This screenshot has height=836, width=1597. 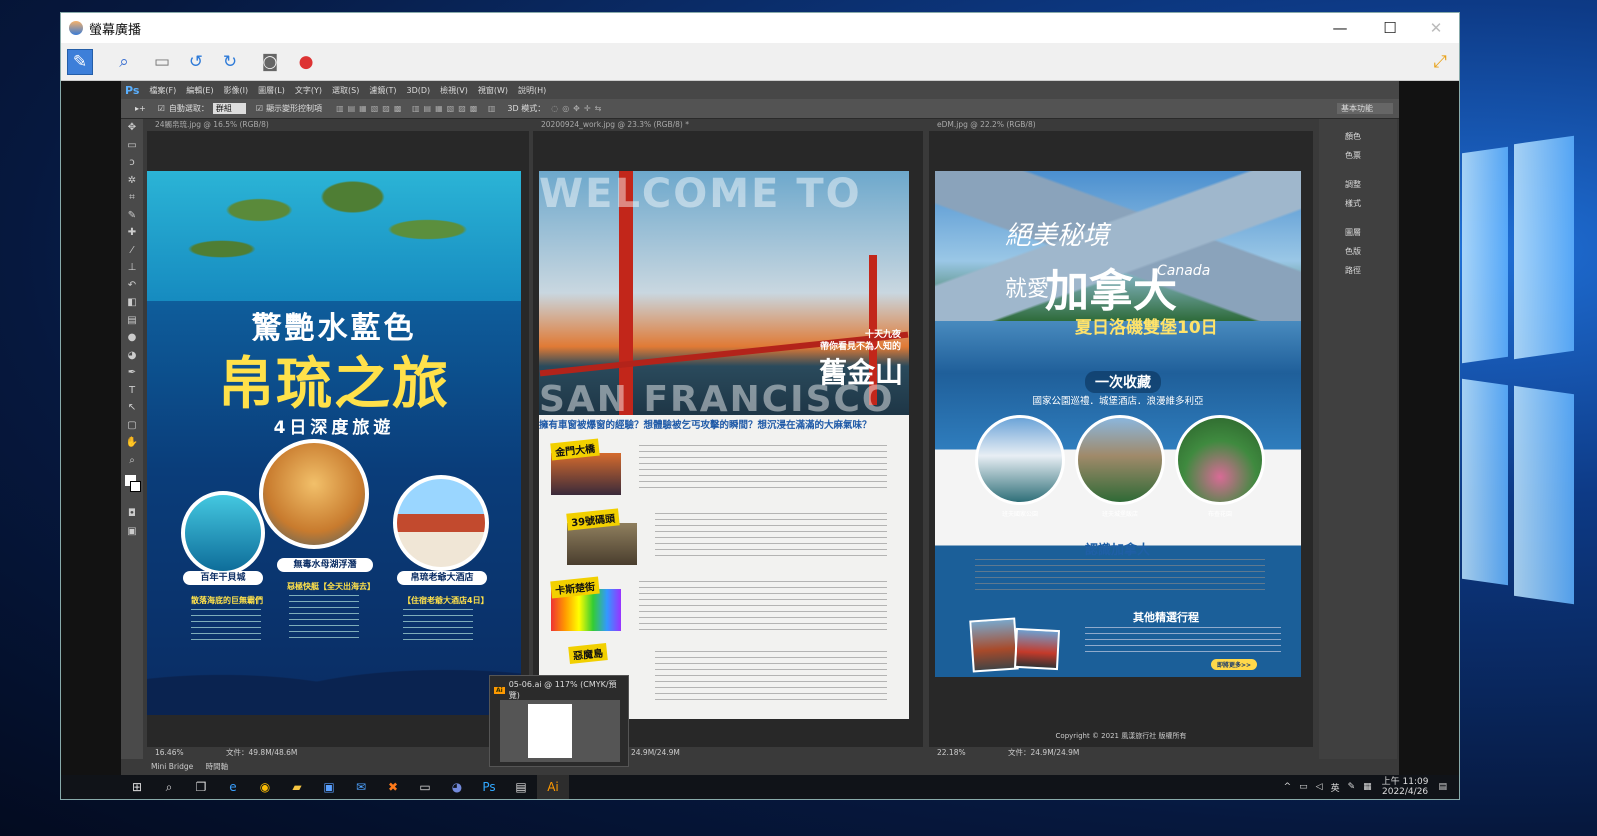 What do you see at coordinates (132, 532) in the screenshot?
I see `screen-mode-icon: ▣` at bounding box center [132, 532].